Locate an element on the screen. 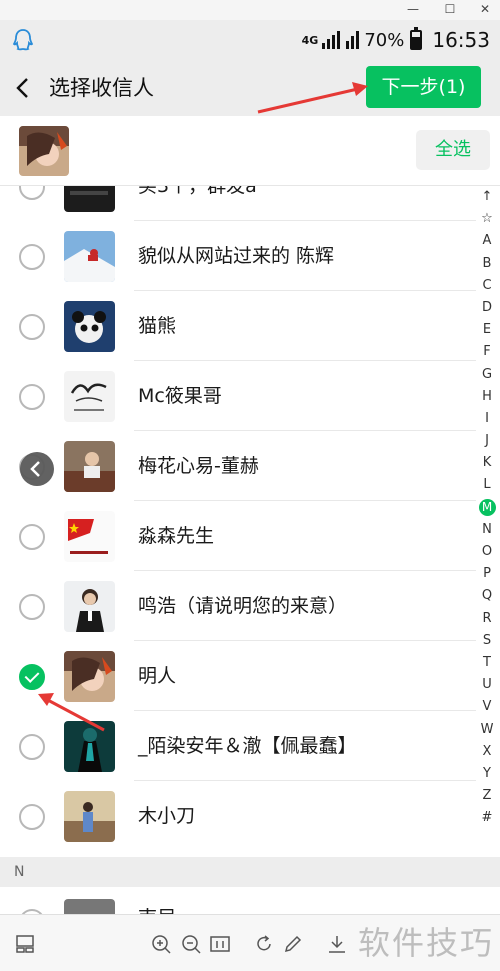 This screenshot has width=500, height=971. next-step-button: 下一步(1) is located at coordinates (423, 87).